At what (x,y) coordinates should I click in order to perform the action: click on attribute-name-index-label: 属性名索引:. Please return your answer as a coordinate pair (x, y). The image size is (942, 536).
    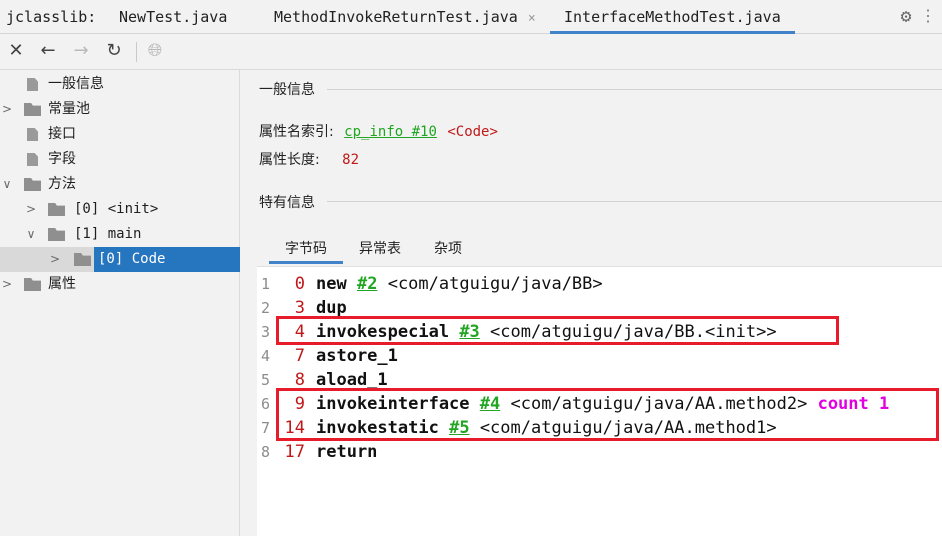
    Looking at the image, I should click on (296, 132).